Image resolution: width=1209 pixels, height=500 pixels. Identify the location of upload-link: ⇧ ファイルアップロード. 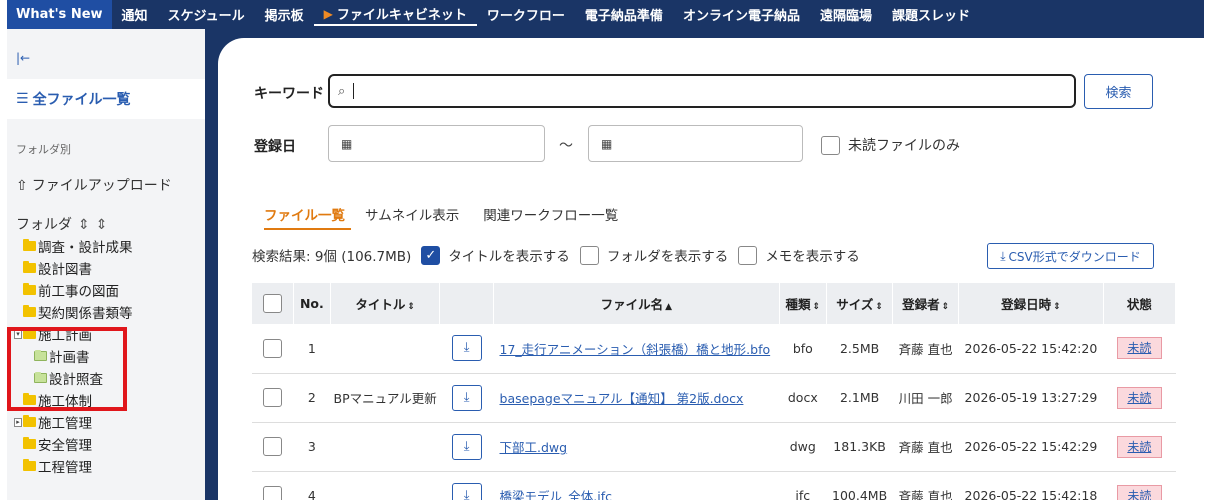
(94, 185).